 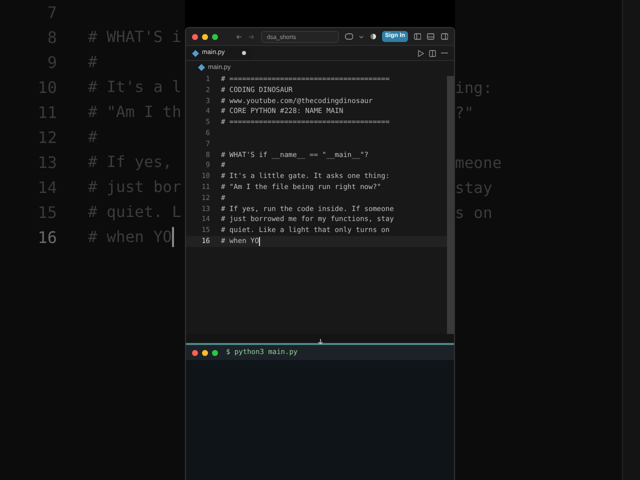 What do you see at coordinates (421, 53) in the screenshot?
I see `run-icon` at bounding box center [421, 53].